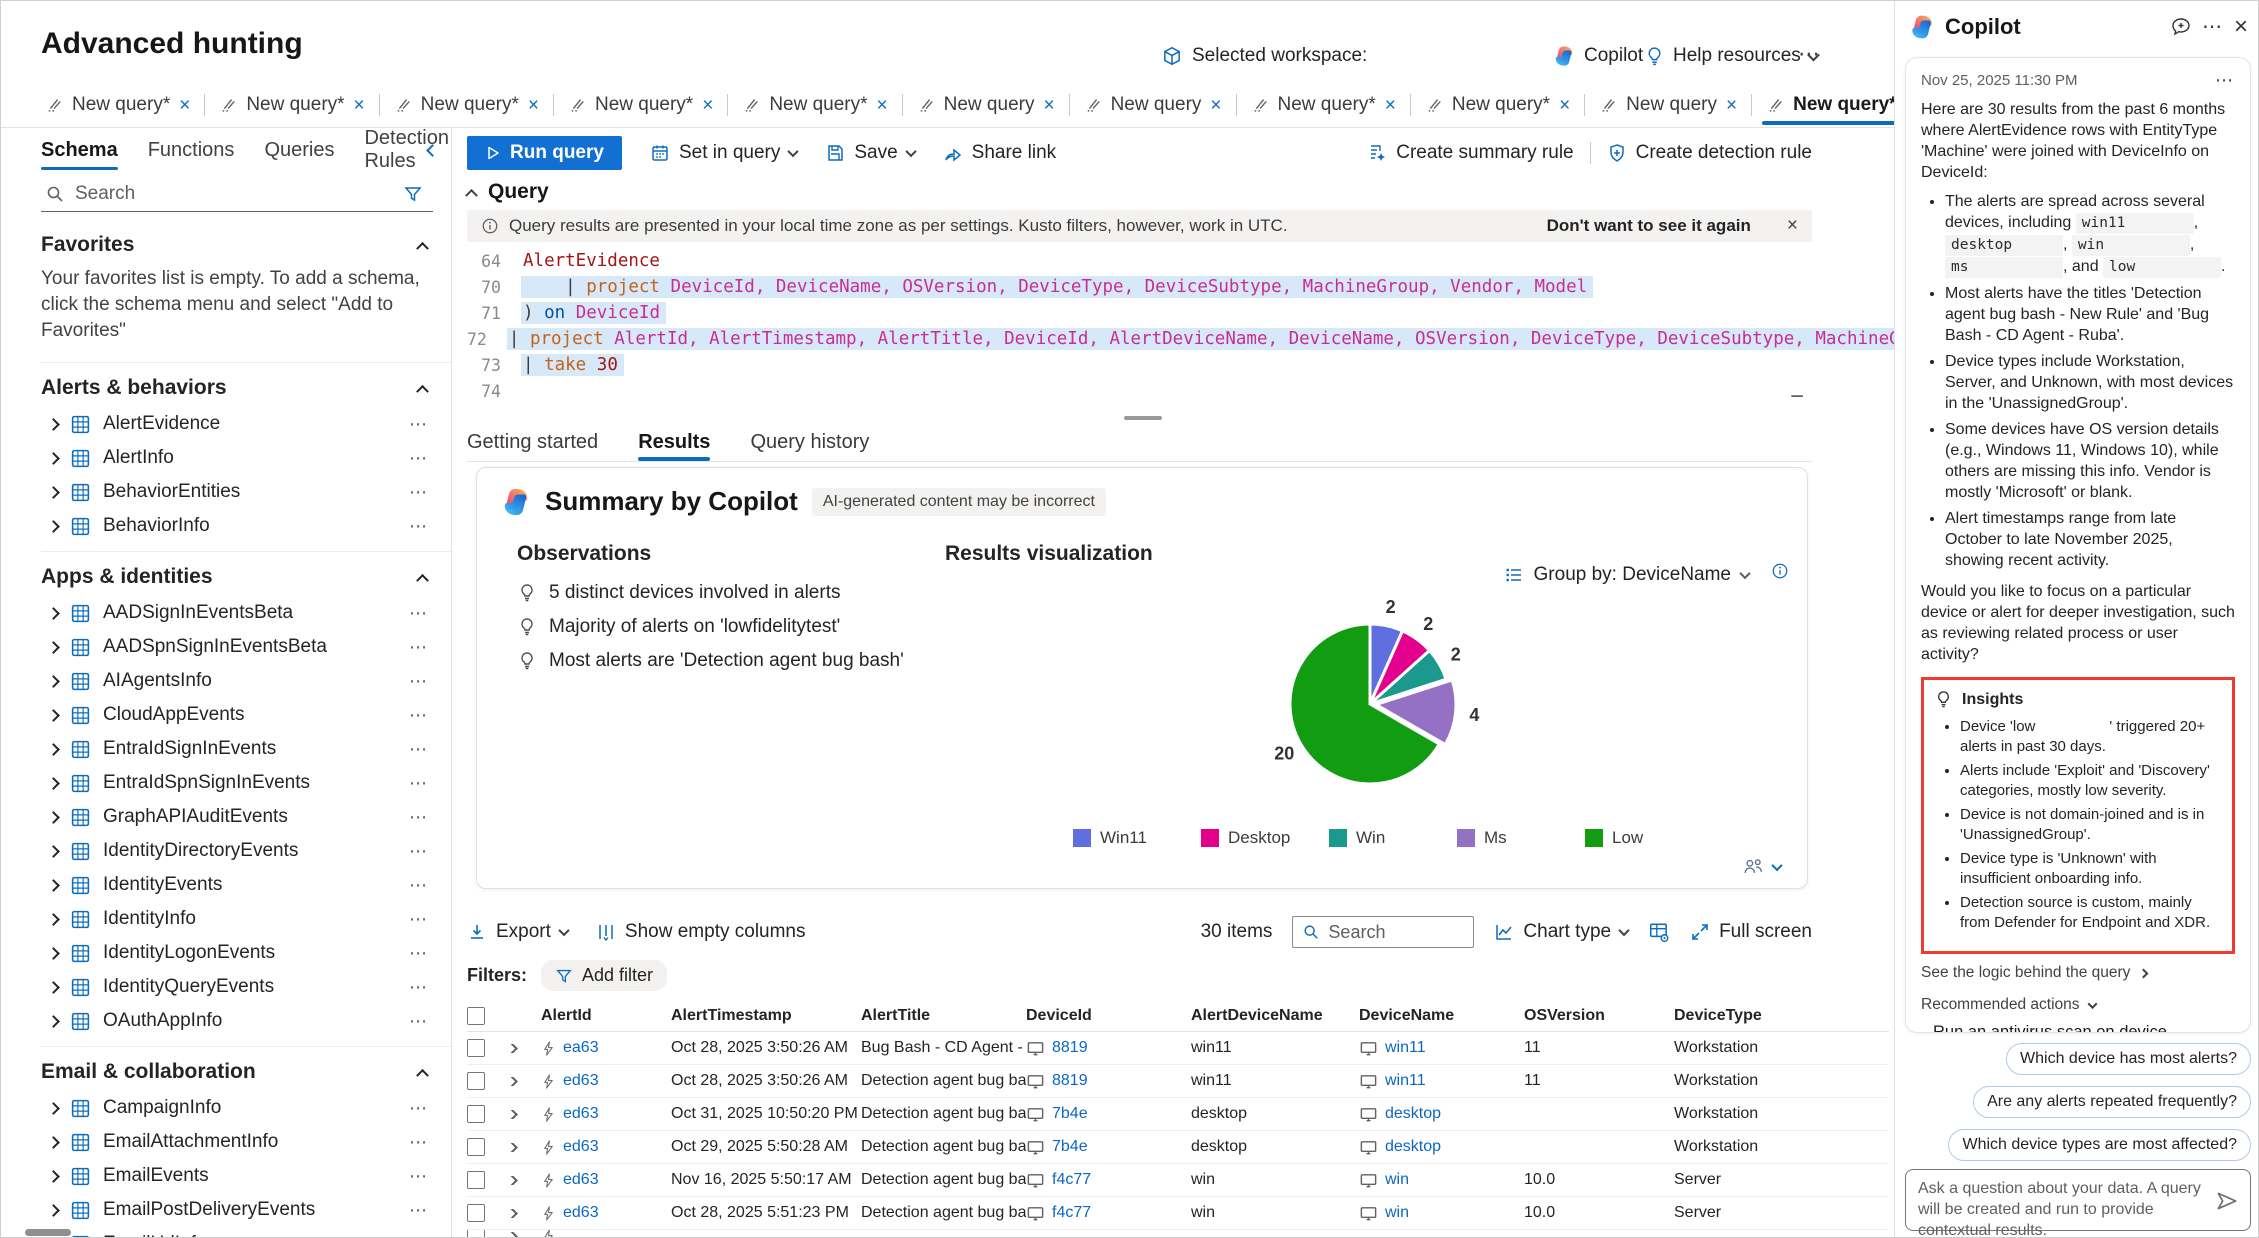  What do you see at coordinates (246, 577) in the screenshot?
I see `section-header: Apps & identities` at bounding box center [246, 577].